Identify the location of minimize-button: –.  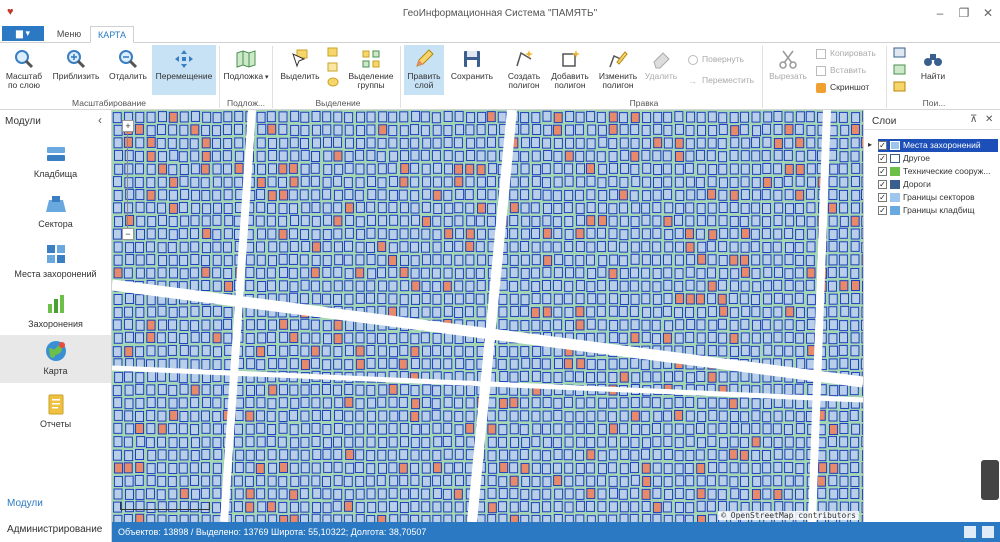
(940, 13).